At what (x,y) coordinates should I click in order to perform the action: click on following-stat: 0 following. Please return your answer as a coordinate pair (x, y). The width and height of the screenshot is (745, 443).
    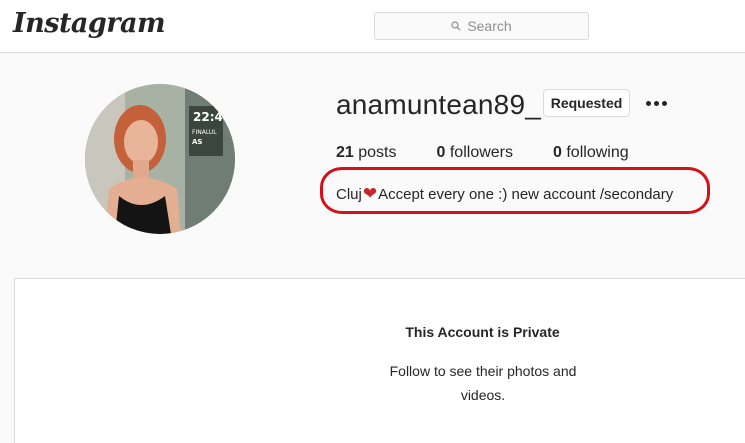
    Looking at the image, I should click on (591, 153).